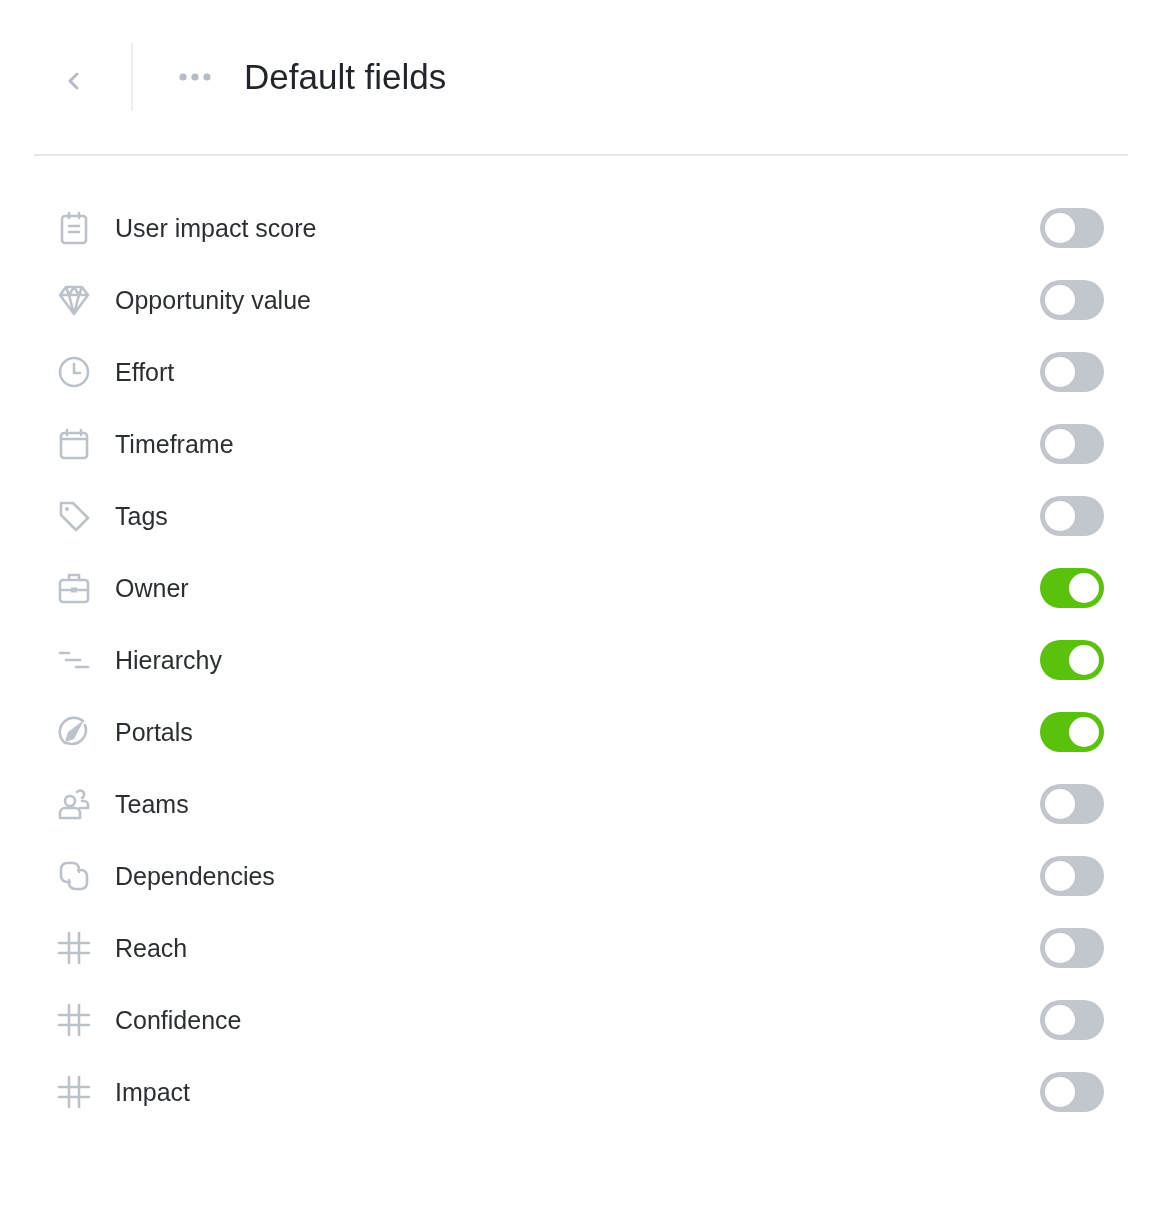  Describe the element at coordinates (142, 516) in the screenshot. I see `field-label: Tags` at that location.